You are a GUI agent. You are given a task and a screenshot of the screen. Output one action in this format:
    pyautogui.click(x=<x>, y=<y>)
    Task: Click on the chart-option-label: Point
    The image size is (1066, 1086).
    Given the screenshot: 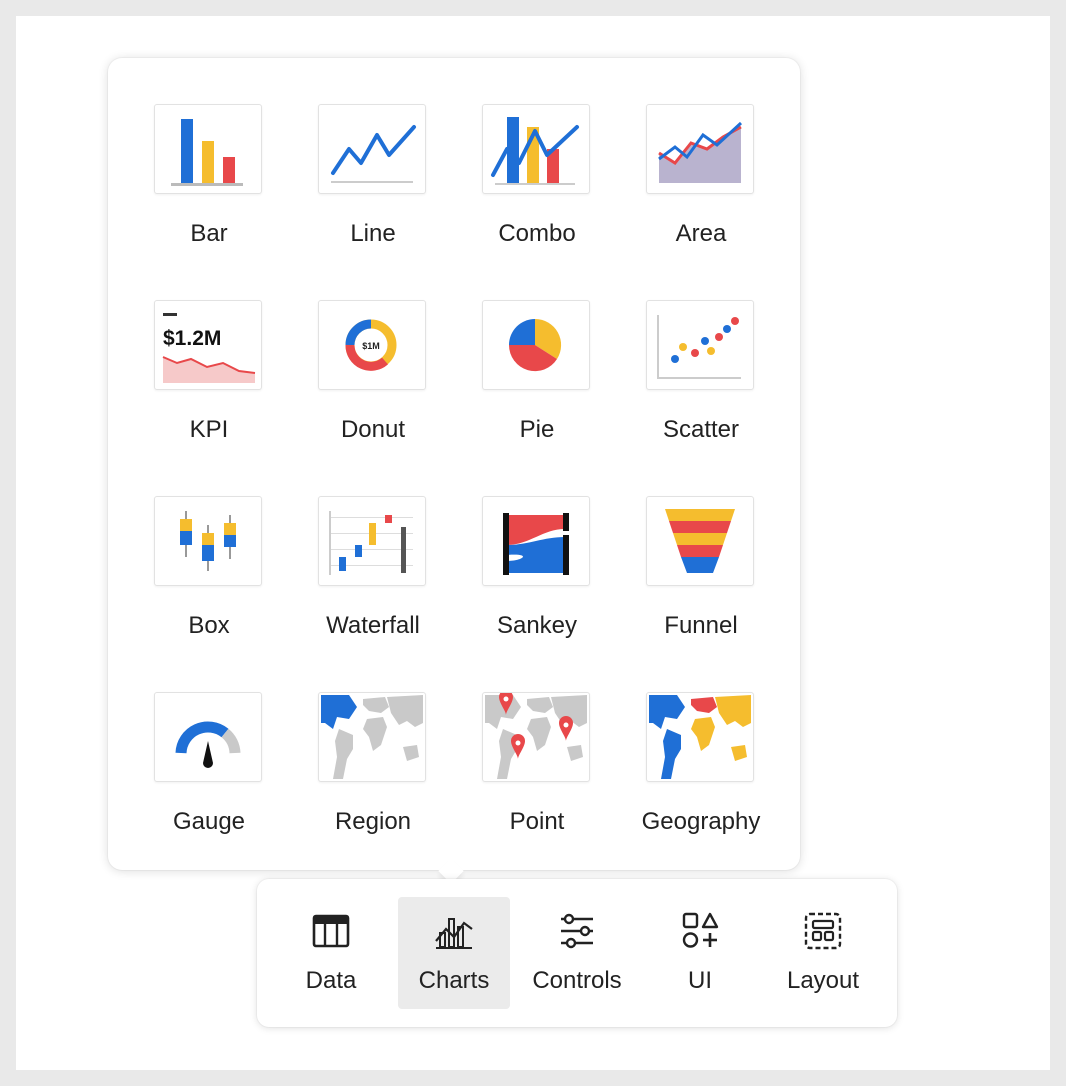 What is the action you would take?
    pyautogui.click(x=537, y=821)
    